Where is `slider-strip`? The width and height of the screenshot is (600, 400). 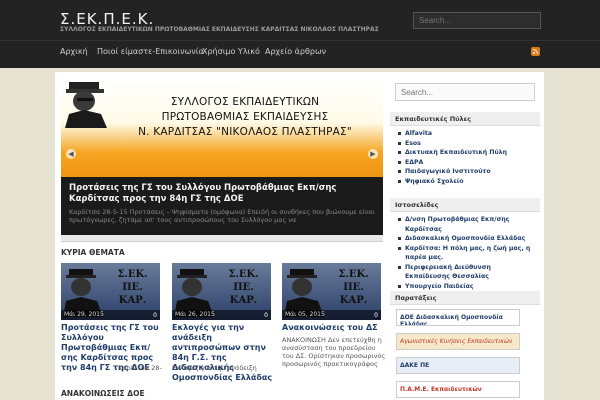 slider-strip is located at coordinates (222, 238).